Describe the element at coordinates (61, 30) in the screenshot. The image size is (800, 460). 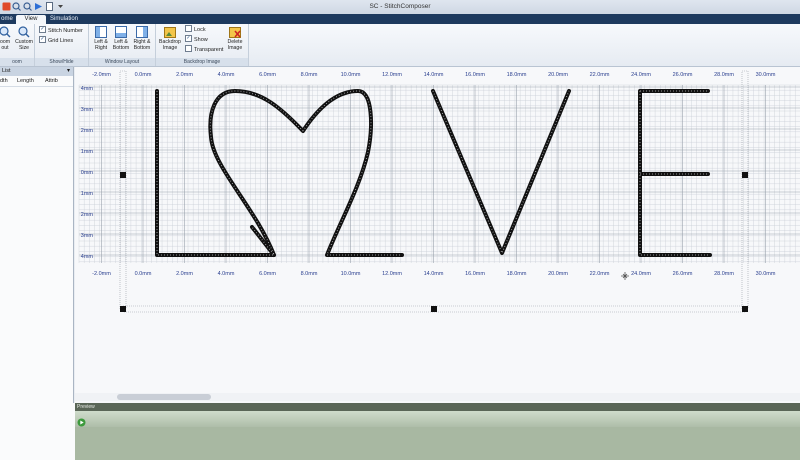
I see `stitch-number-checkbox: ✓ Stitch Number` at that location.